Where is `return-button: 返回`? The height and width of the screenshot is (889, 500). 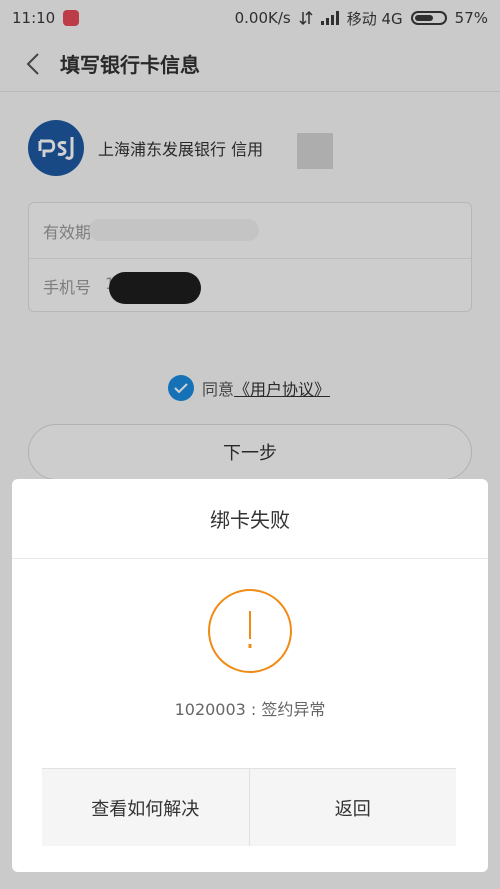
return-button: 返回 is located at coordinates (352, 807).